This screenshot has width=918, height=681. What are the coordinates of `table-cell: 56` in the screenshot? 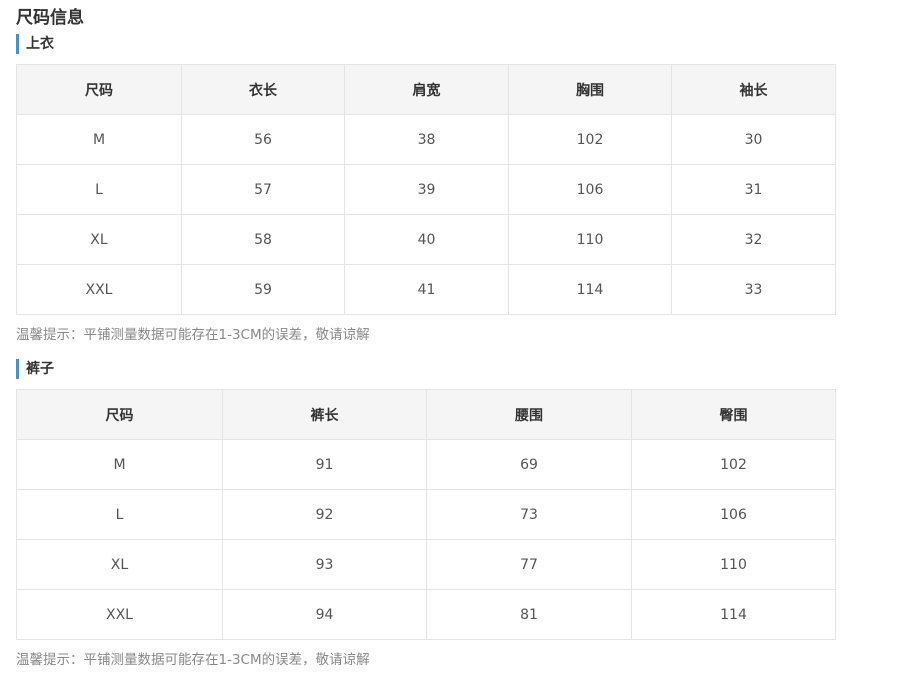 It's located at (263, 139).